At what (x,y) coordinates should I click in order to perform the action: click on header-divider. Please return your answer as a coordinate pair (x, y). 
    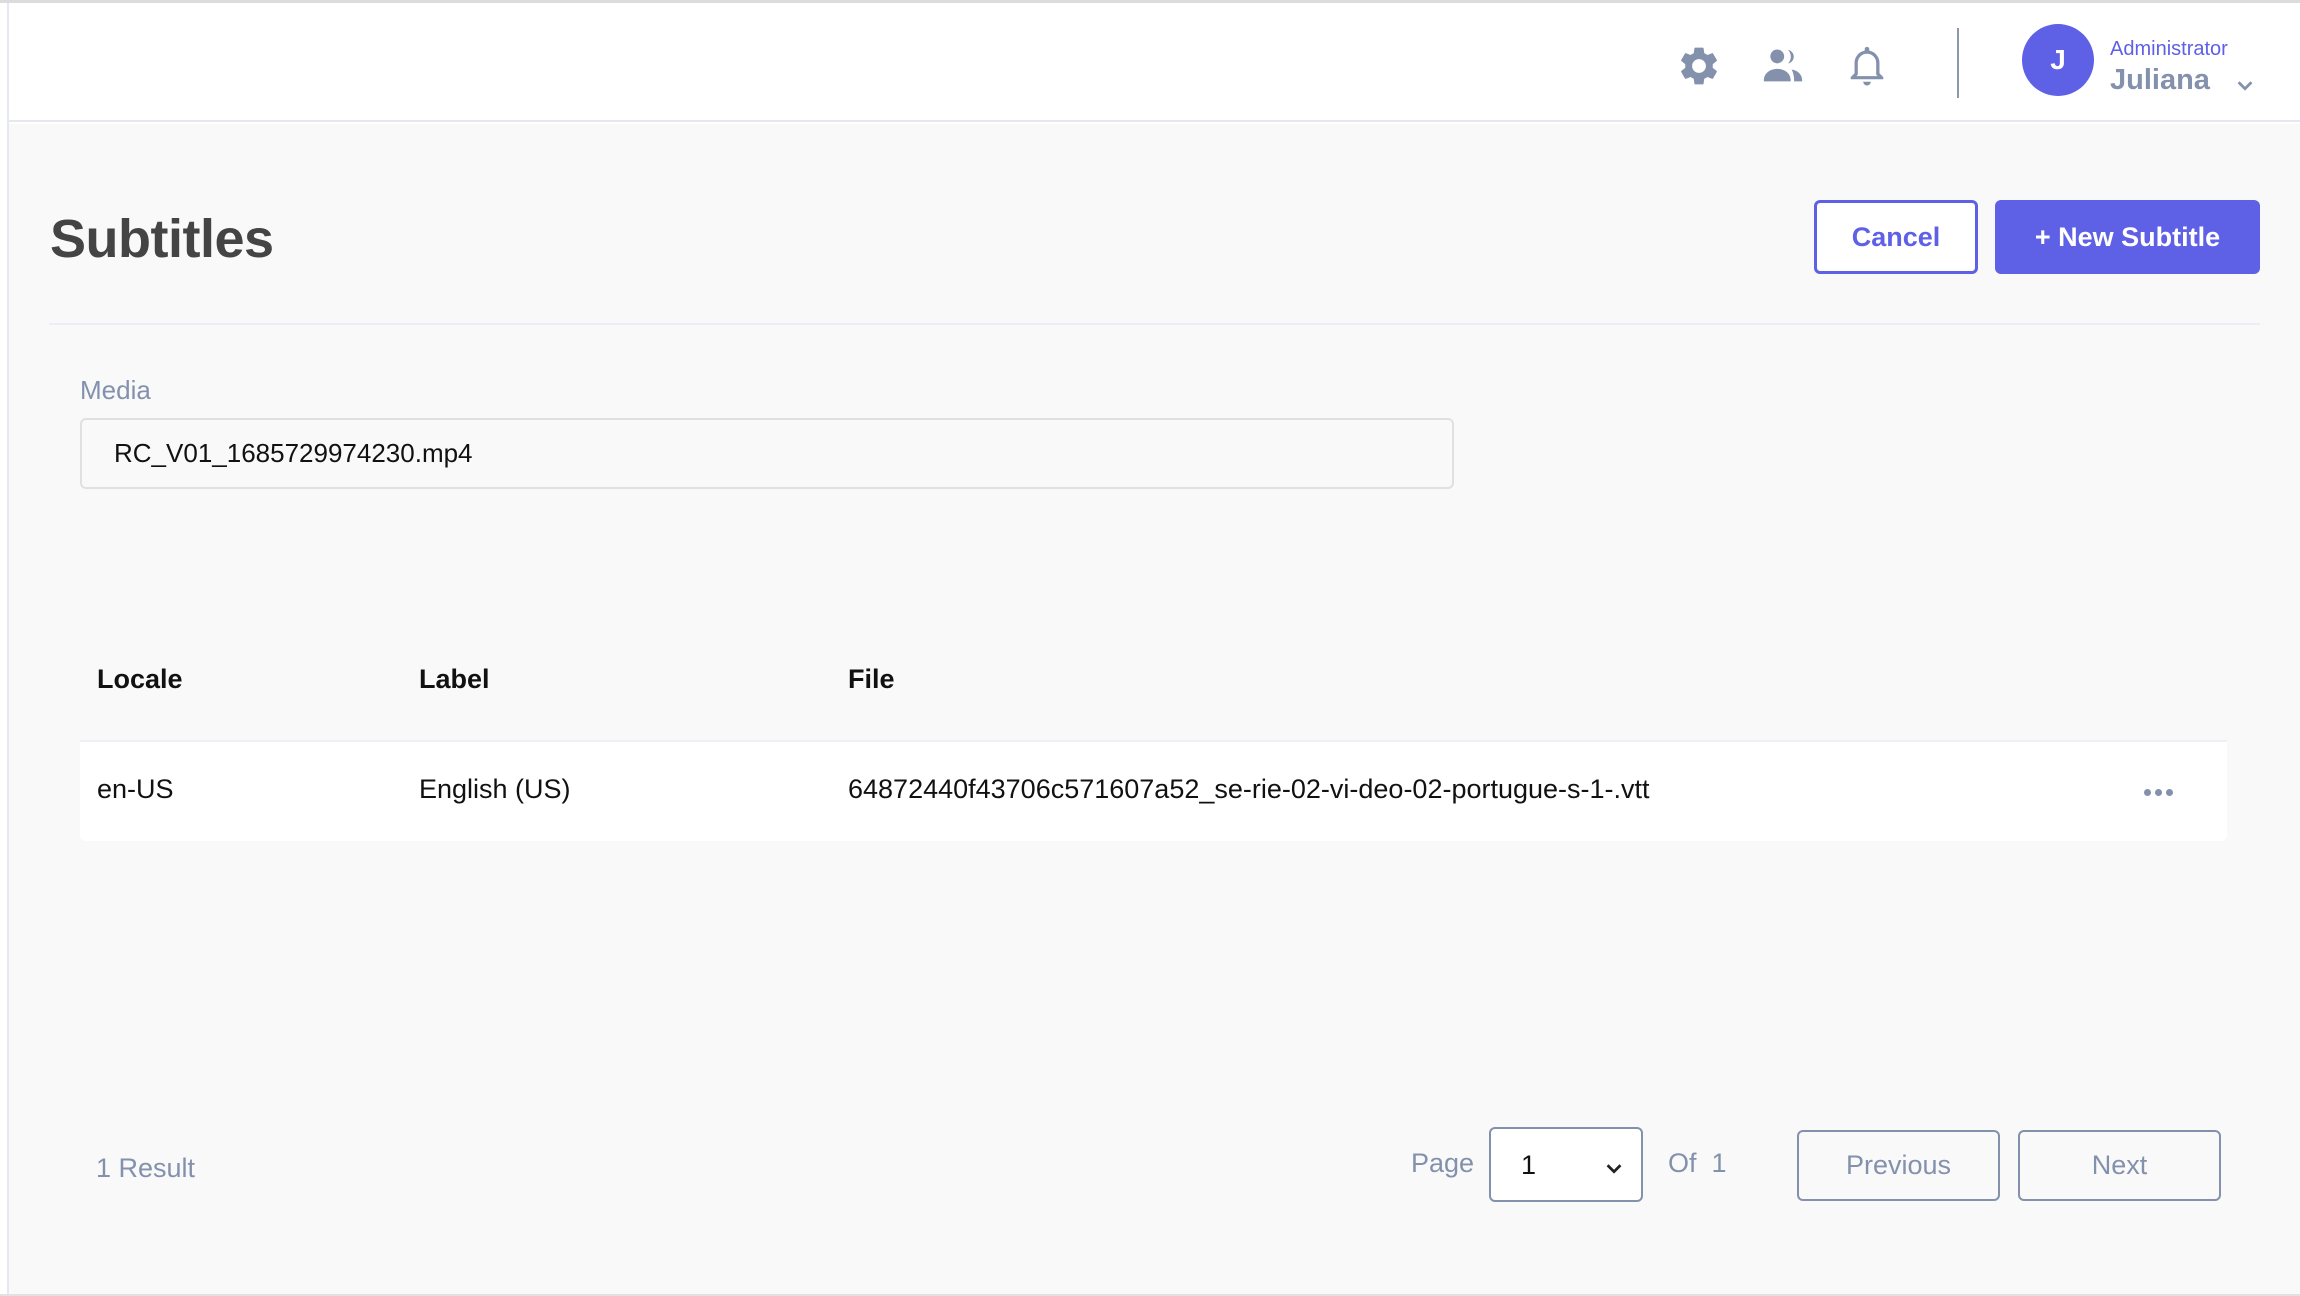
    Looking at the image, I should click on (1958, 63).